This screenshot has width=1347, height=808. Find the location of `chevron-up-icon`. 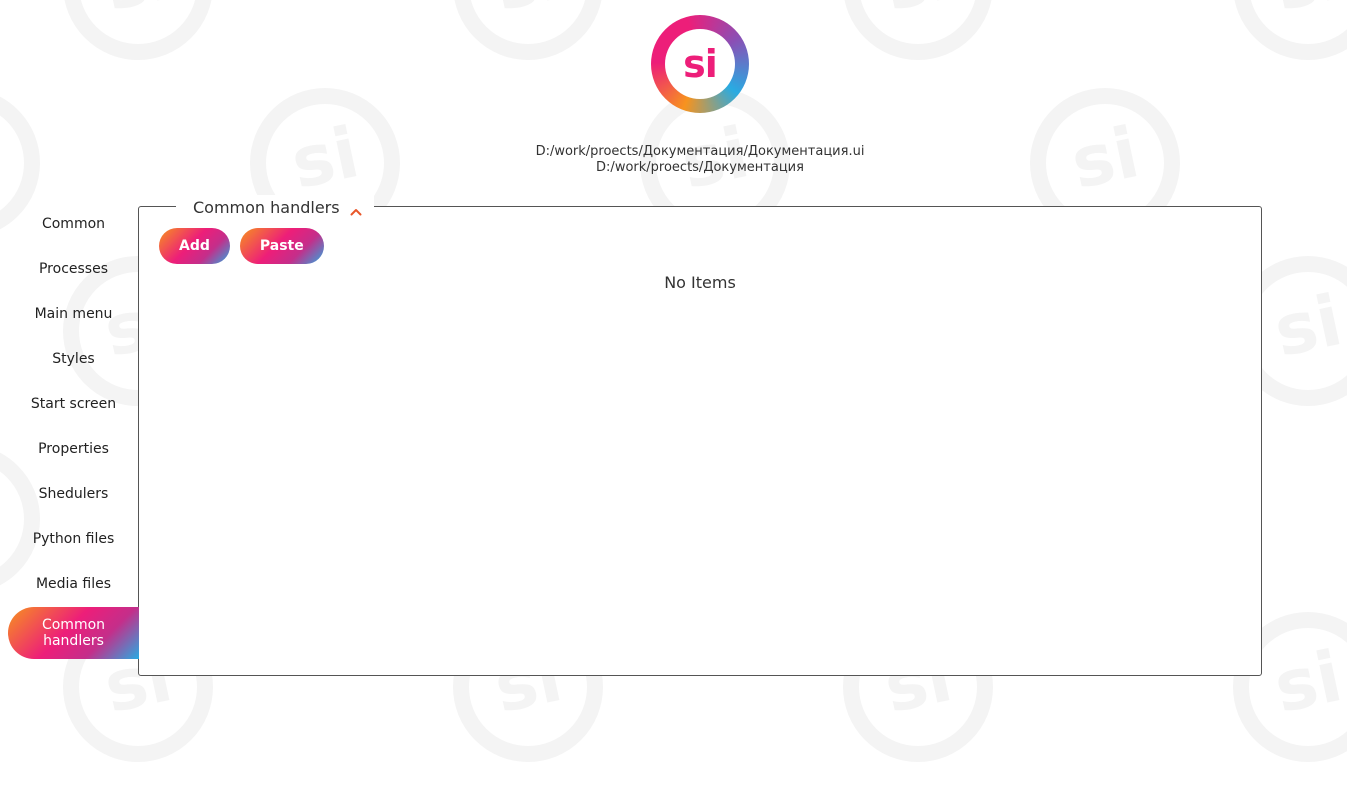

chevron-up-icon is located at coordinates (356, 209).